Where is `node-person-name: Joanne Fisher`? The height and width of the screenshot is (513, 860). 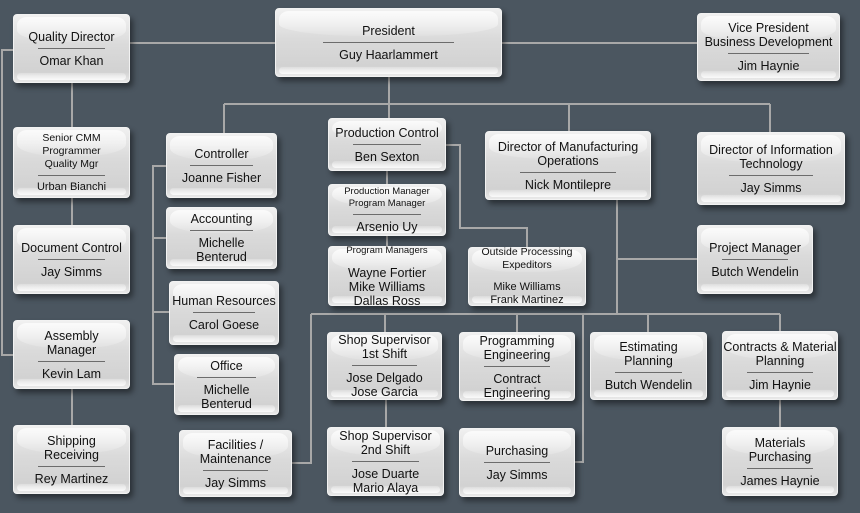
node-person-name: Joanne Fisher is located at coordinates (221, 177).